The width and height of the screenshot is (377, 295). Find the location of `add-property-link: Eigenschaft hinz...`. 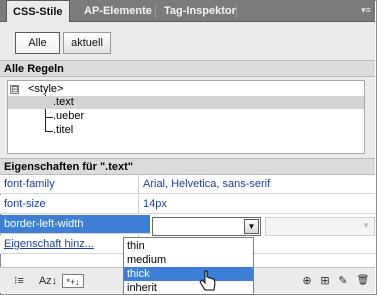

add-property-link: Eigenschaft hinz... is located at coordinates (71, 244).